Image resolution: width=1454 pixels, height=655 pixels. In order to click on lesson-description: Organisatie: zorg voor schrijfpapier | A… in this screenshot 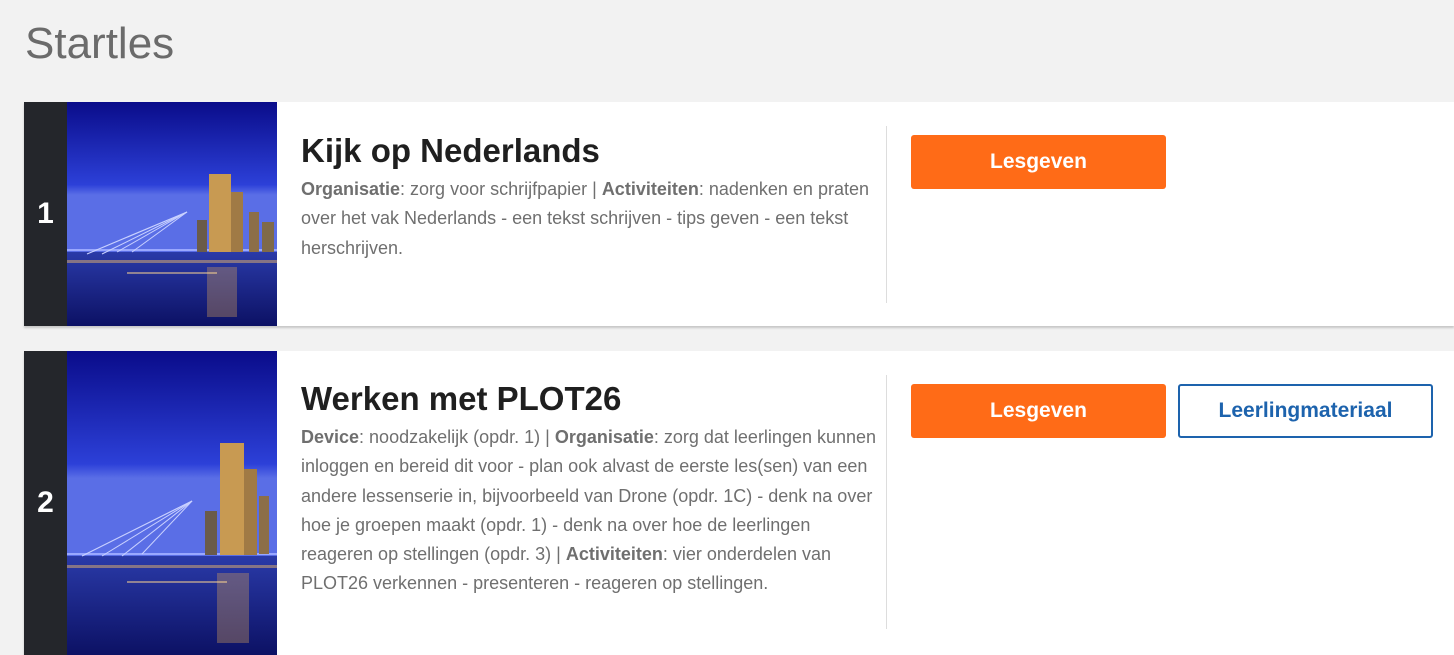, I will do `click(592, 219)`.